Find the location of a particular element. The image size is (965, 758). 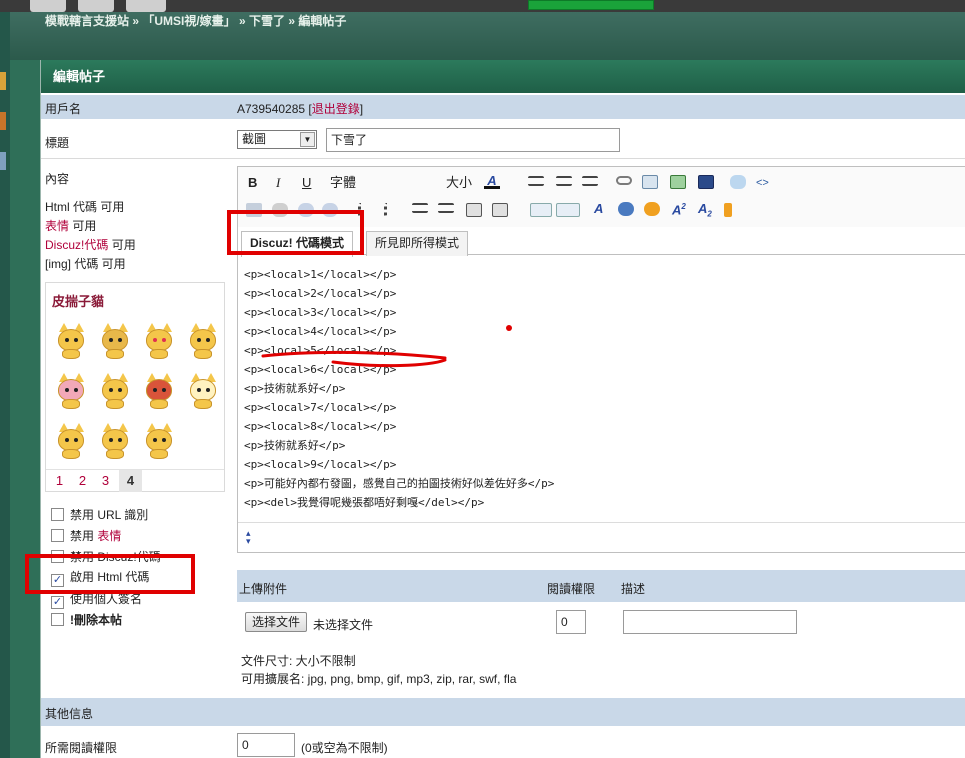

title-prefix-select: 截圖 ▼ is located at coordinates (277, 139).